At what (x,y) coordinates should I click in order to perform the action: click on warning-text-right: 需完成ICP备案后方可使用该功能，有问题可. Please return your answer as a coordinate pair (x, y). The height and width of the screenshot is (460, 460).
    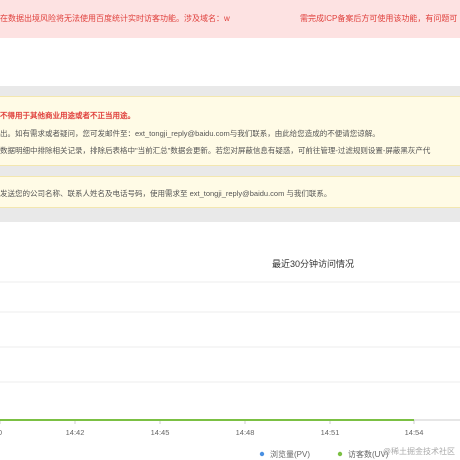
    Looking at the image, I should click on (379, 18).